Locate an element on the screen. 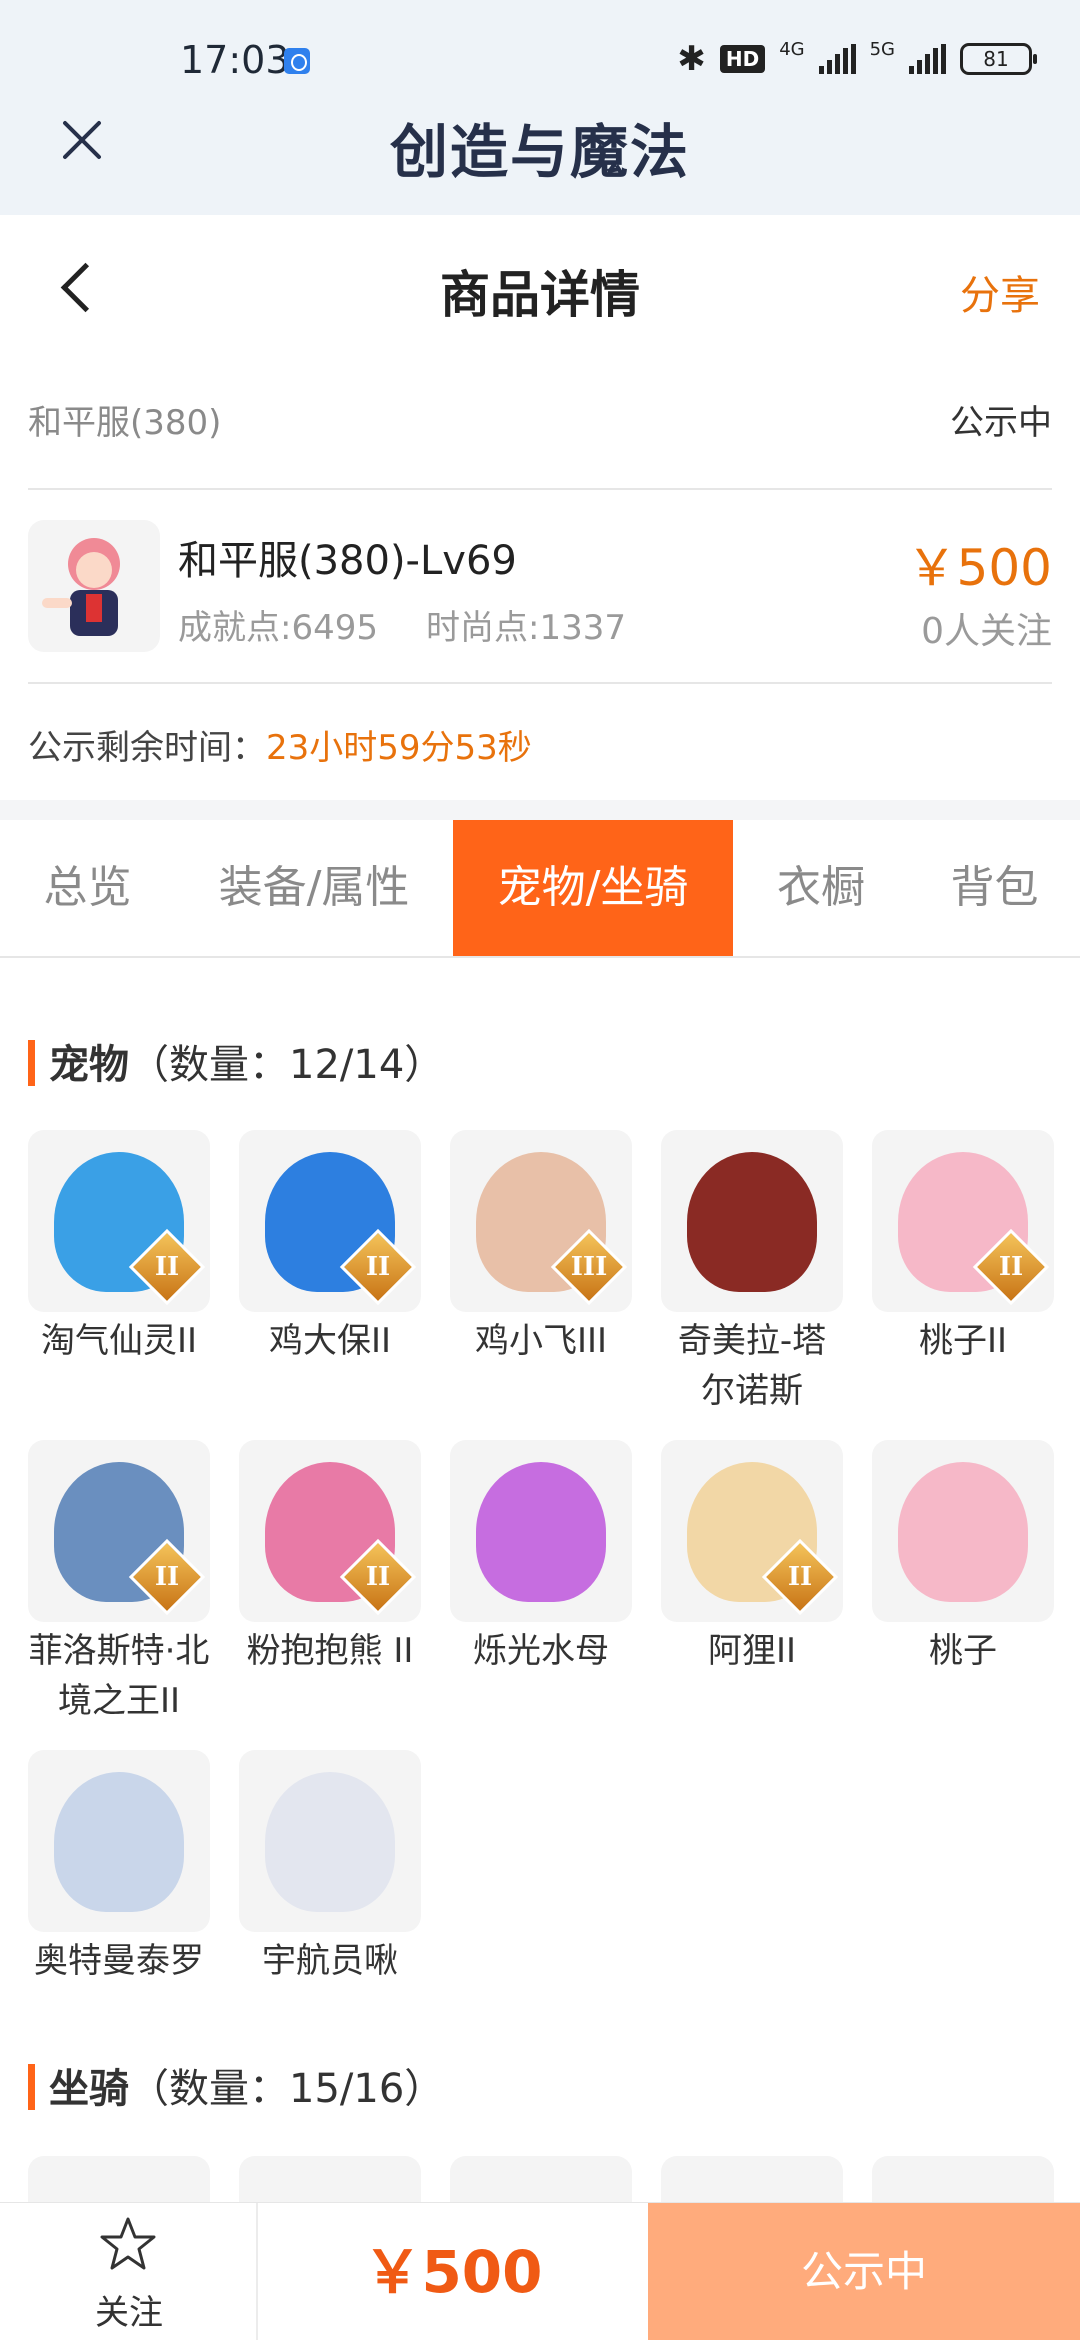  pet-name: 鸡小飞III is located at coordinates (541, 1341).